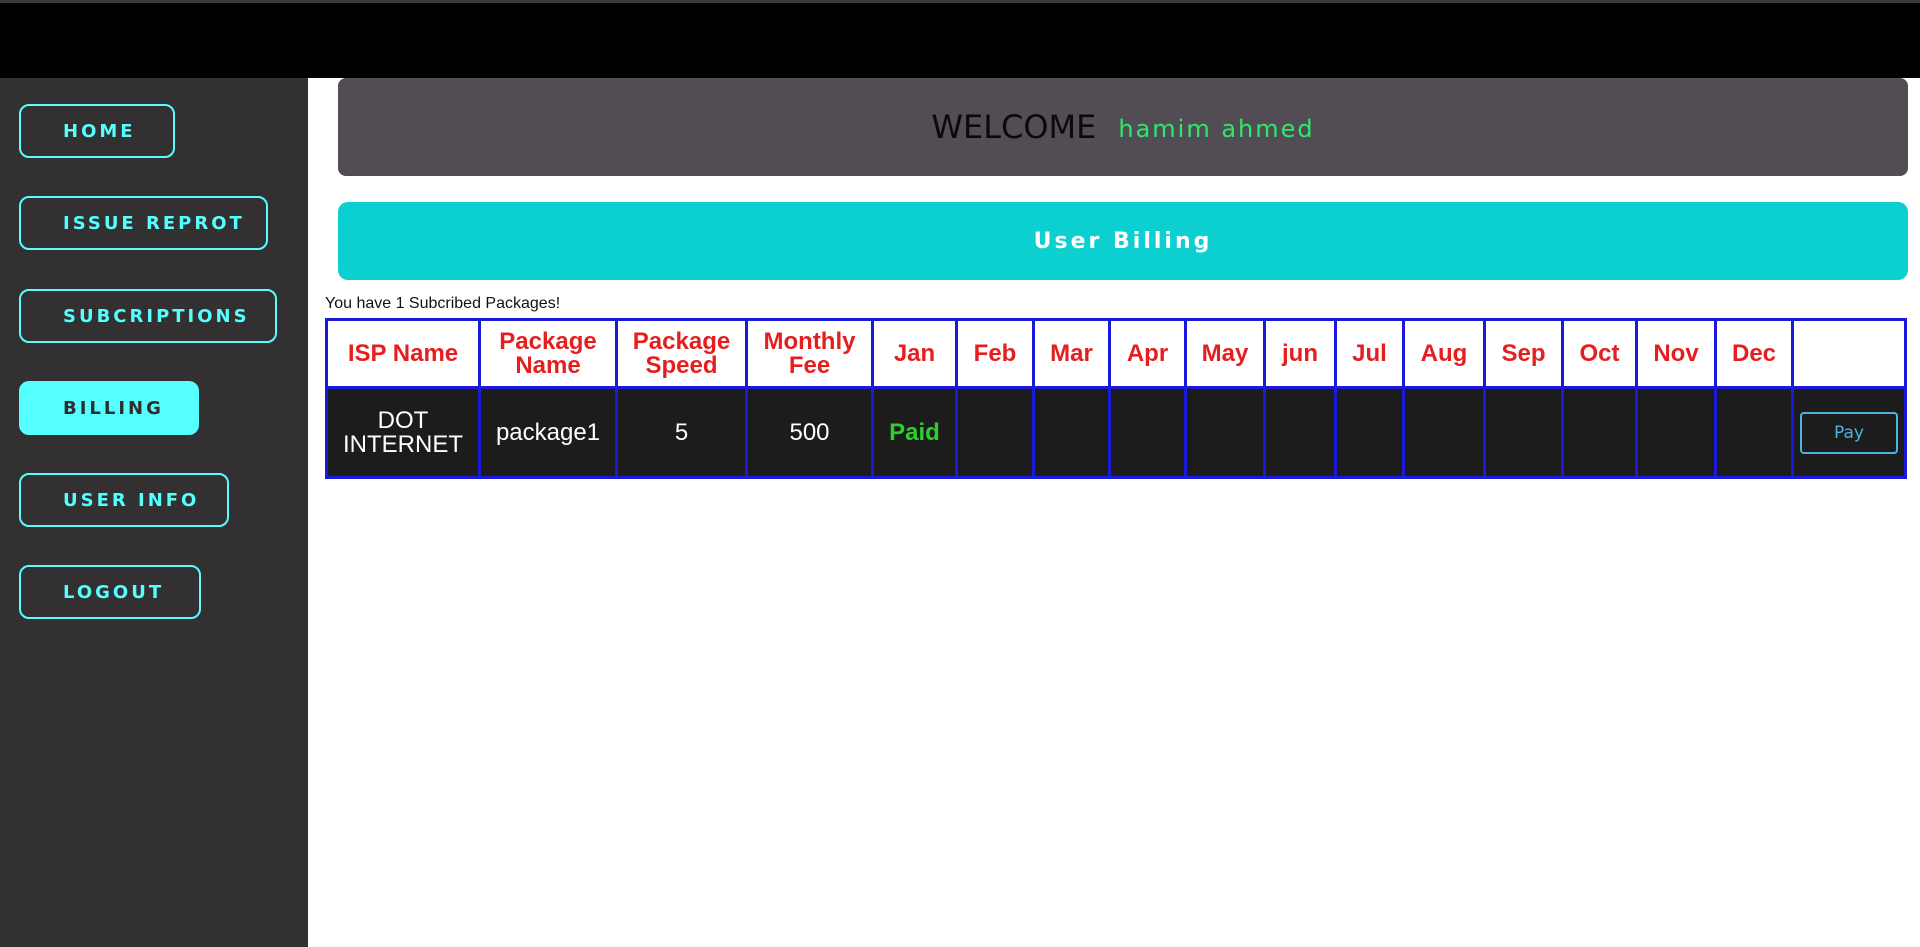  I want to click on sidebar-item-subscriptions: SUBCRIPTIONS, so click(148, 316).